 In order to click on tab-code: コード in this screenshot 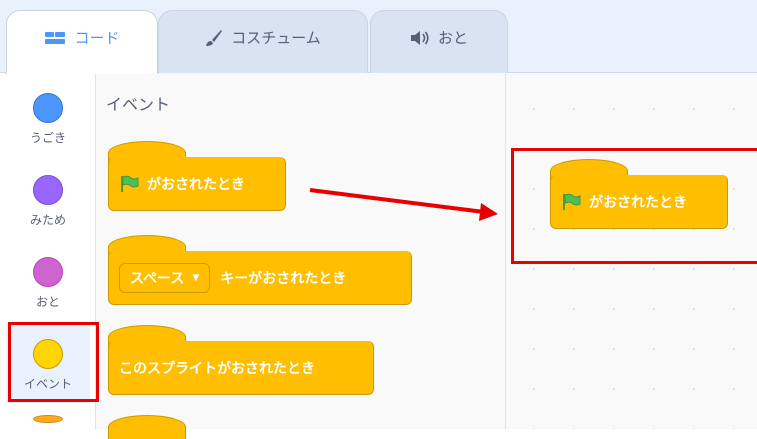, I will do `click(82, 42)`.